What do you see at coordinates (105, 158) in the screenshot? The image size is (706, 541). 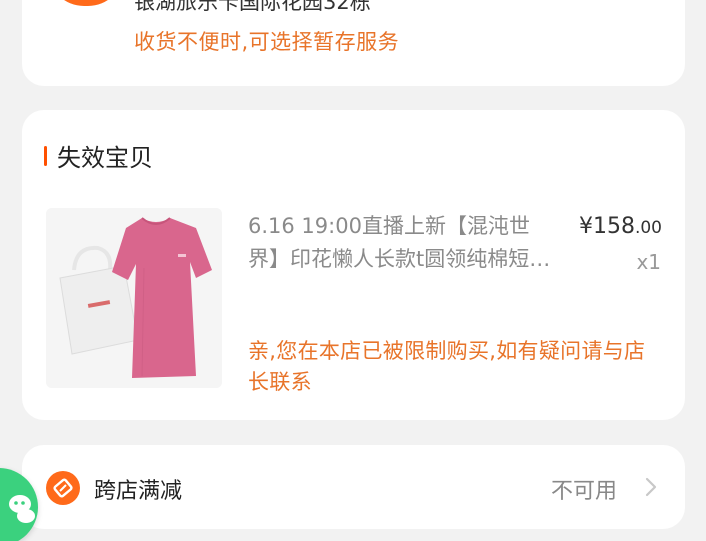 I see `section-title: 失效宝贝` at bounding box center [105, 158].